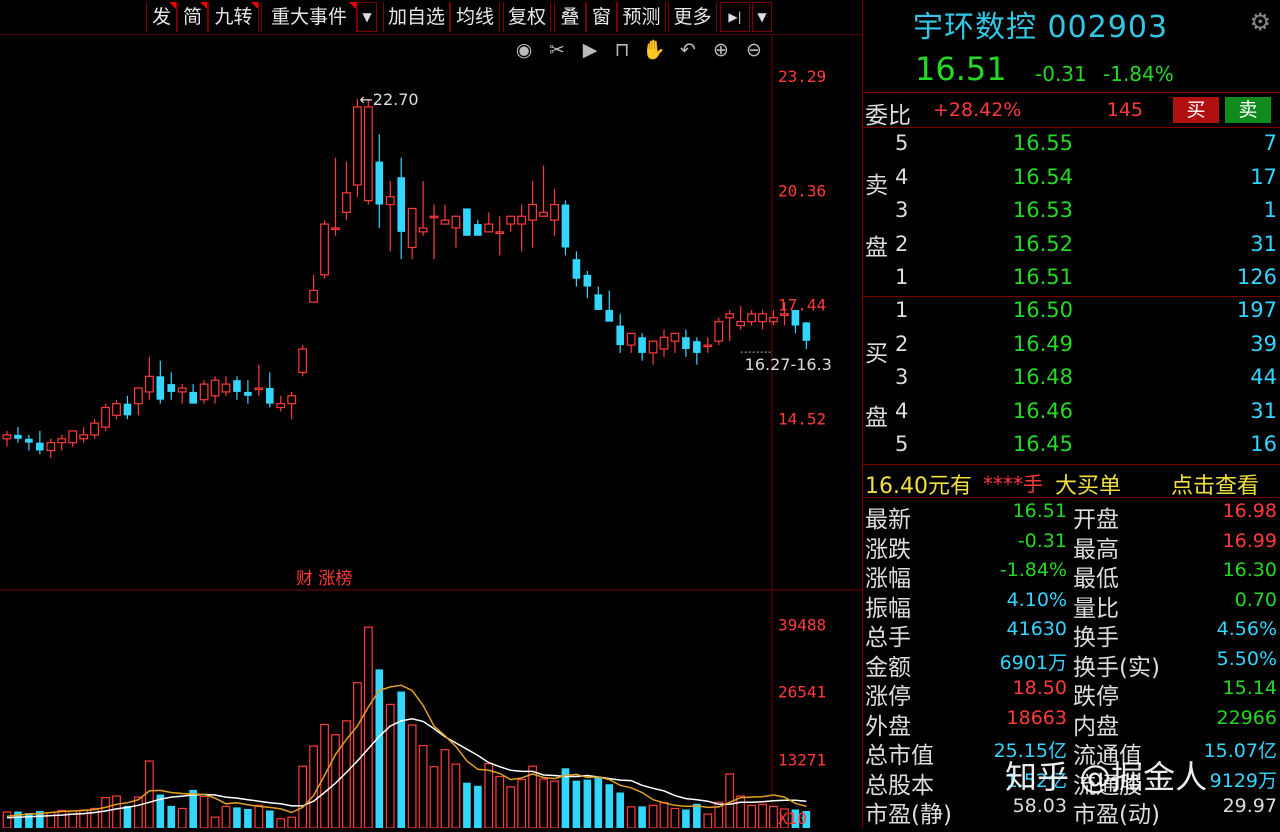  I want to click on buy-level-price: 16.45, so click(1033, 444).